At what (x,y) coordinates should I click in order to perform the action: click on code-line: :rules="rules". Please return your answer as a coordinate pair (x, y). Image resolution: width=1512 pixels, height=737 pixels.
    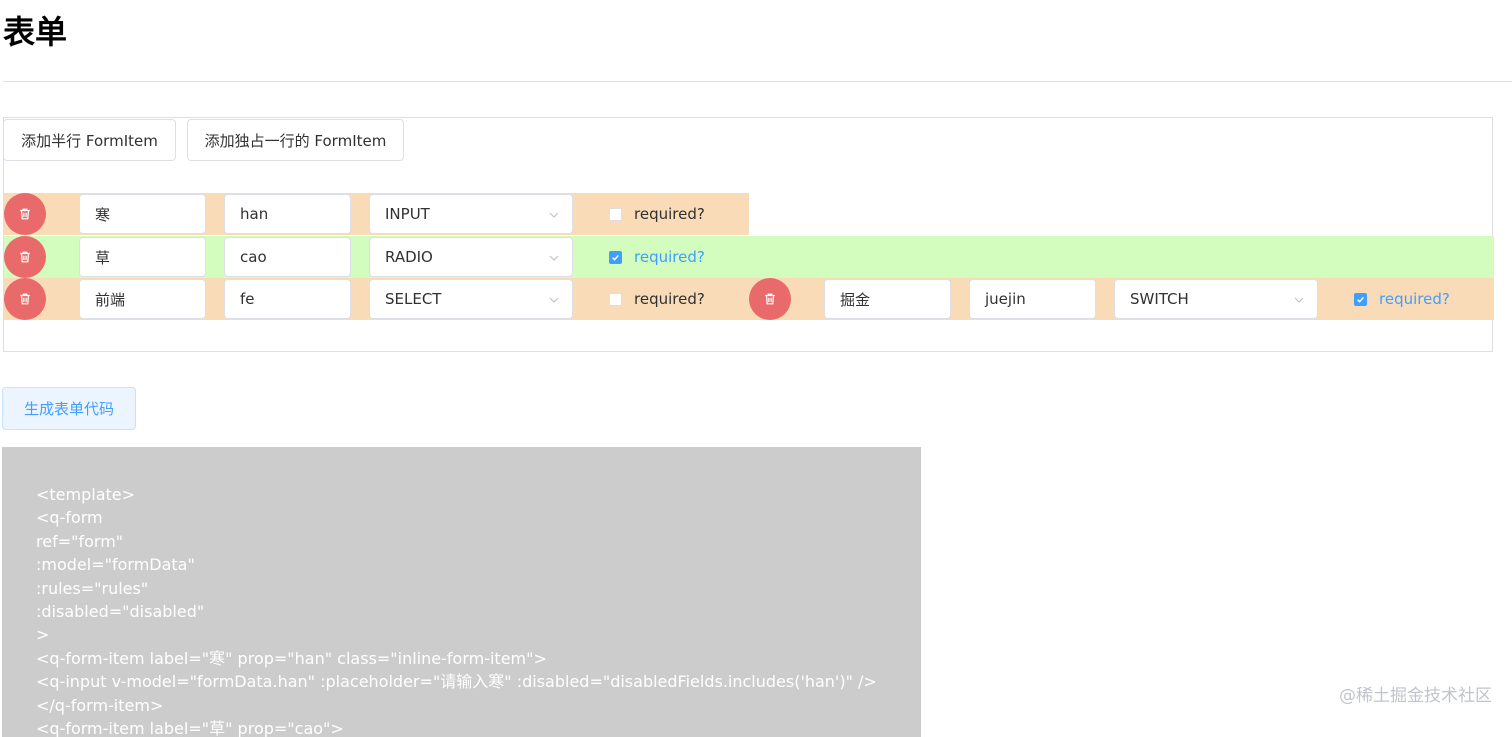
    Looking at the image, I should click on (92, 588).